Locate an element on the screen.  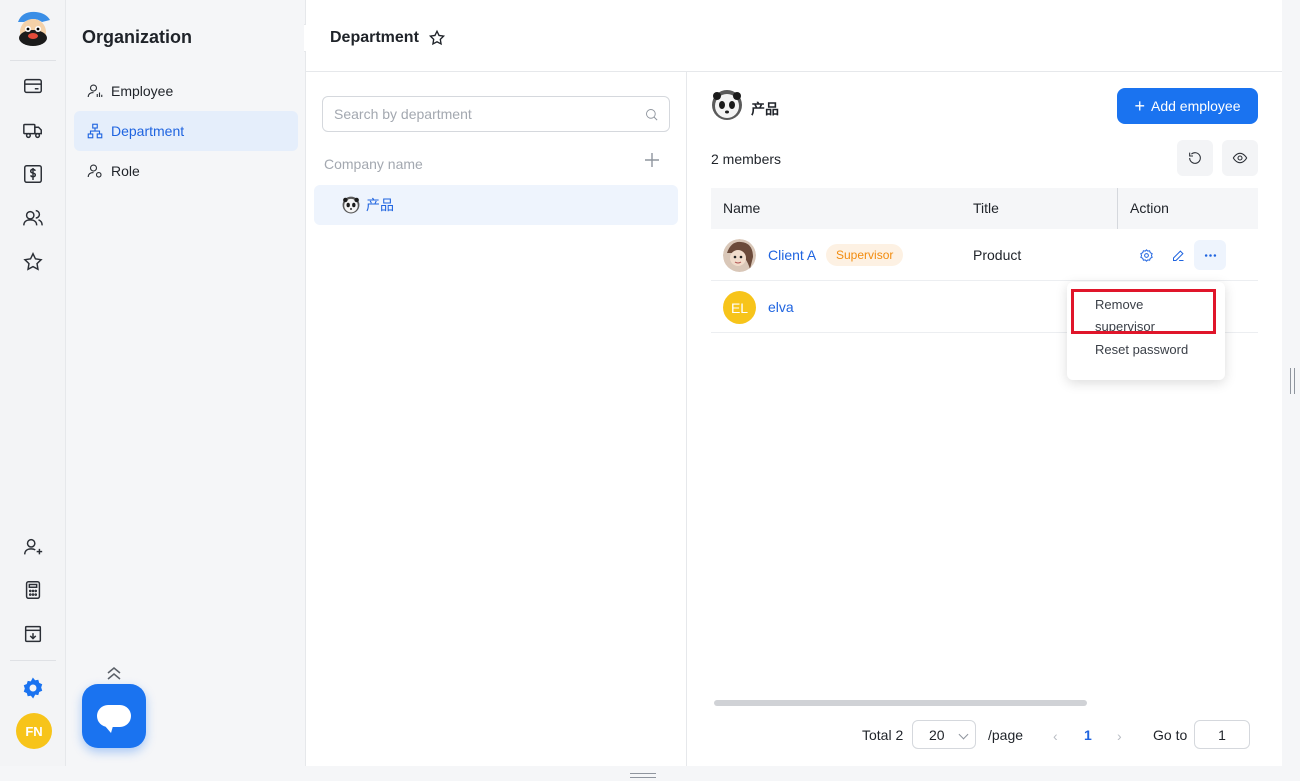
star-icon is located at coordinates (33, 262).